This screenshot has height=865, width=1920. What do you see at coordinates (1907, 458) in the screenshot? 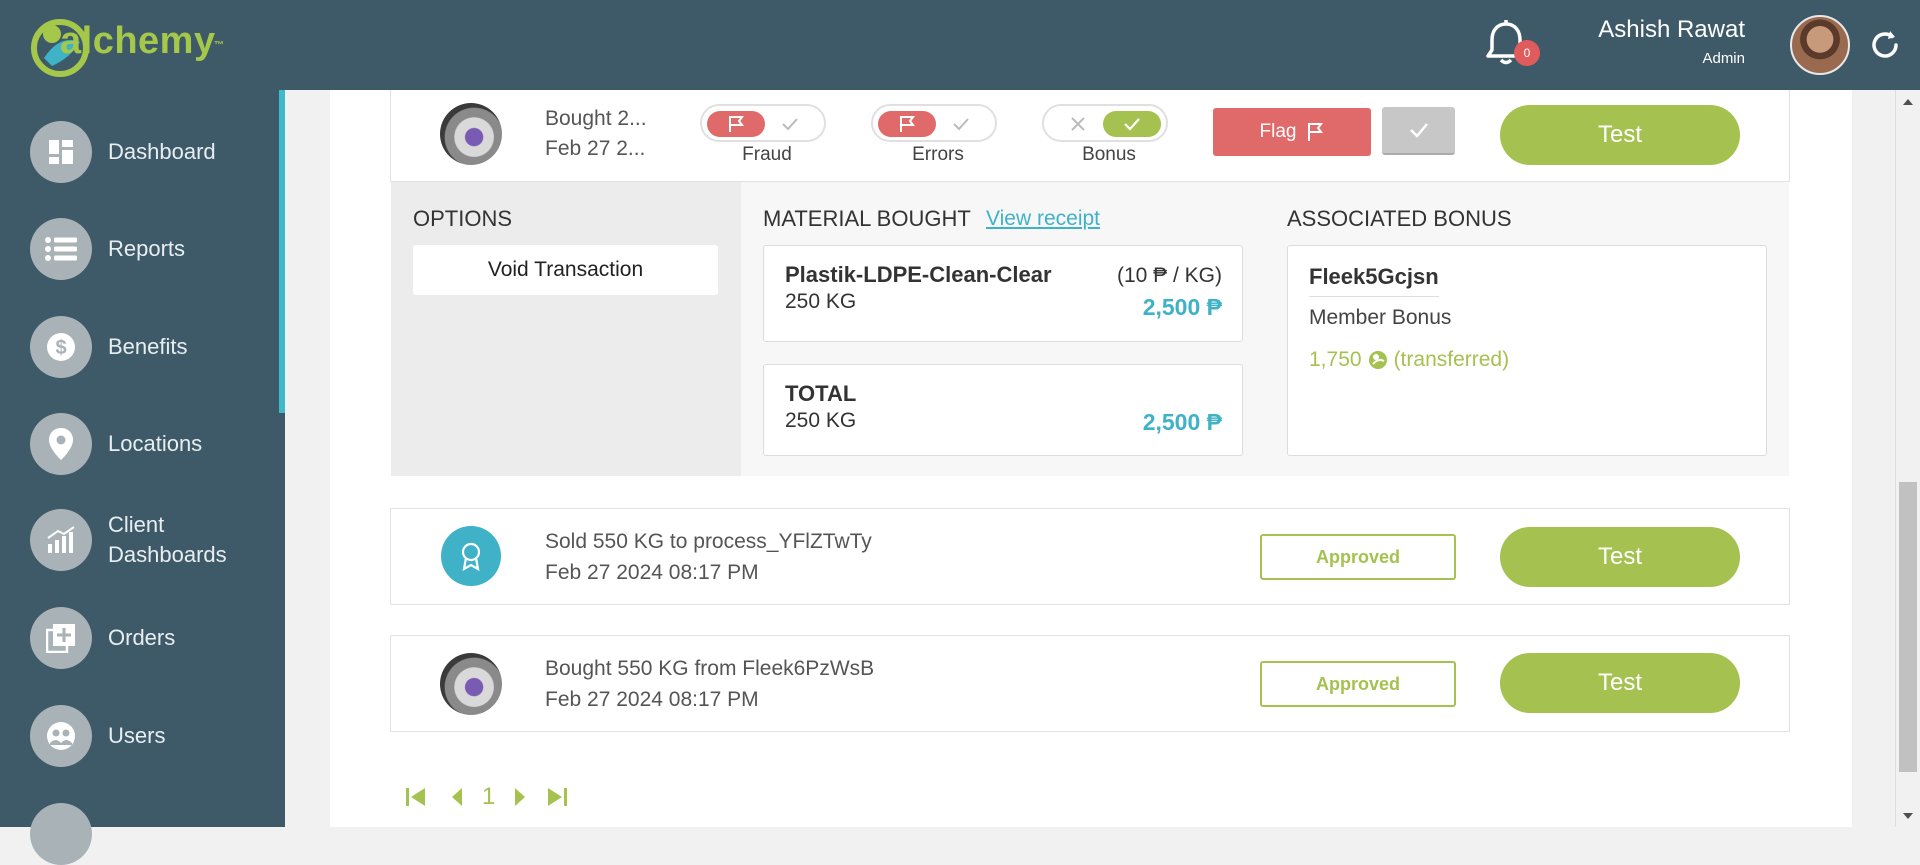
I see `scrollbar` at bounding box center [1907, 458].